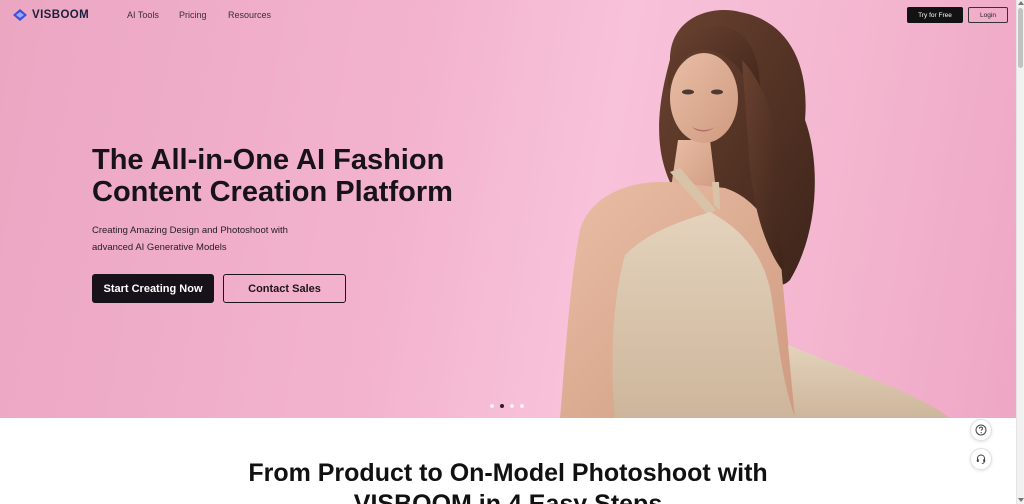  What do you see at coordinates (1020, 252) in the screenshot?
I see `page-scrollbar` at bounding box center [1020, 252].